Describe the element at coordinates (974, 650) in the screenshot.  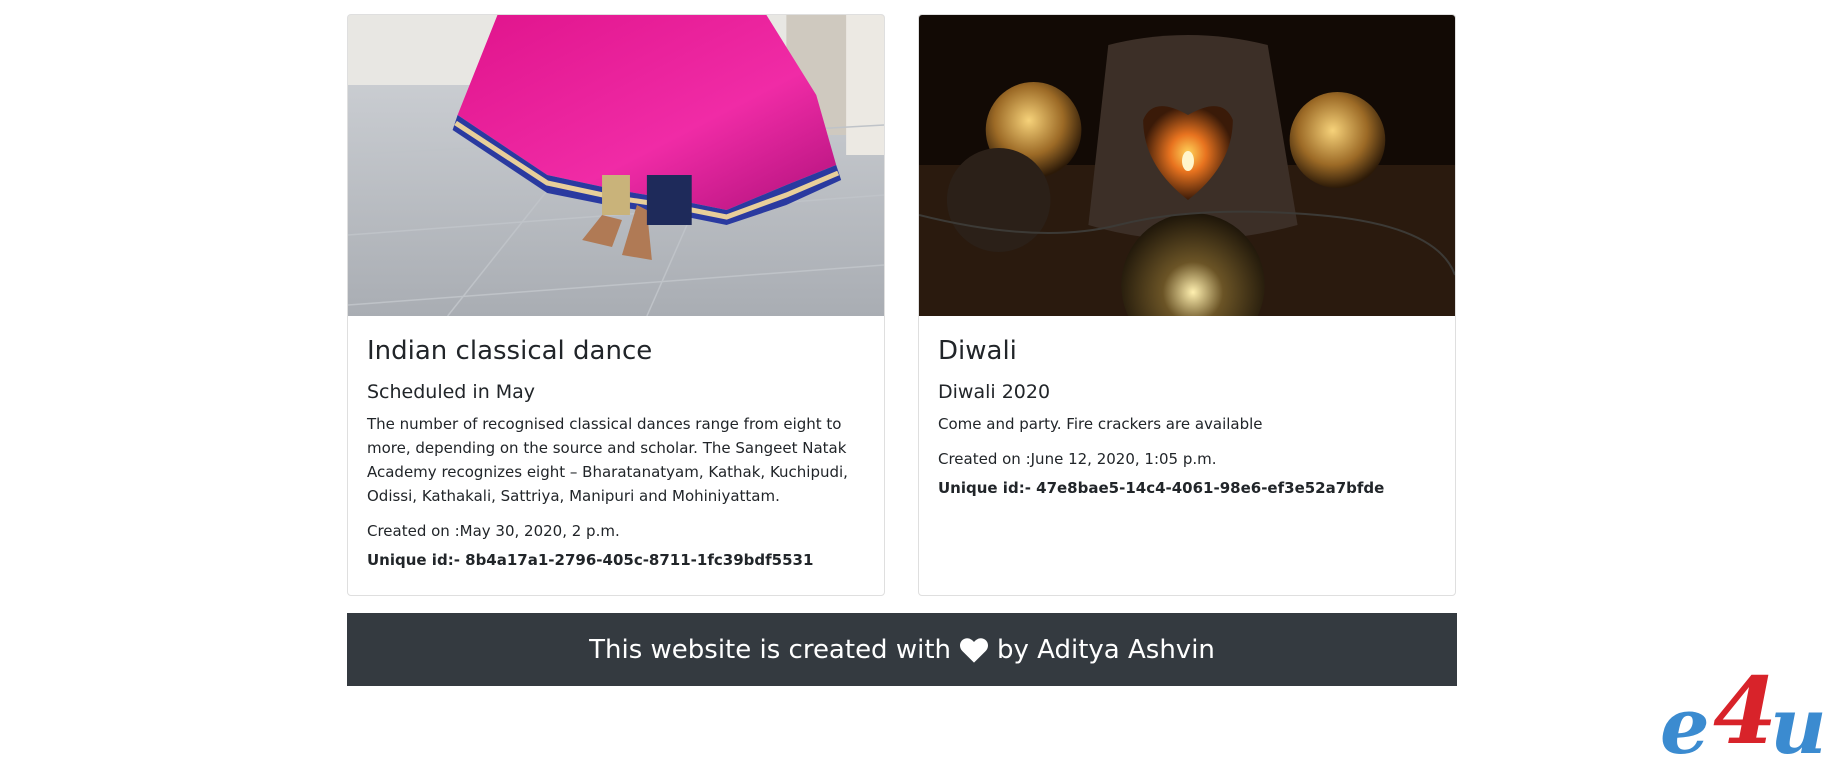
I see `heart-icon` at that location.